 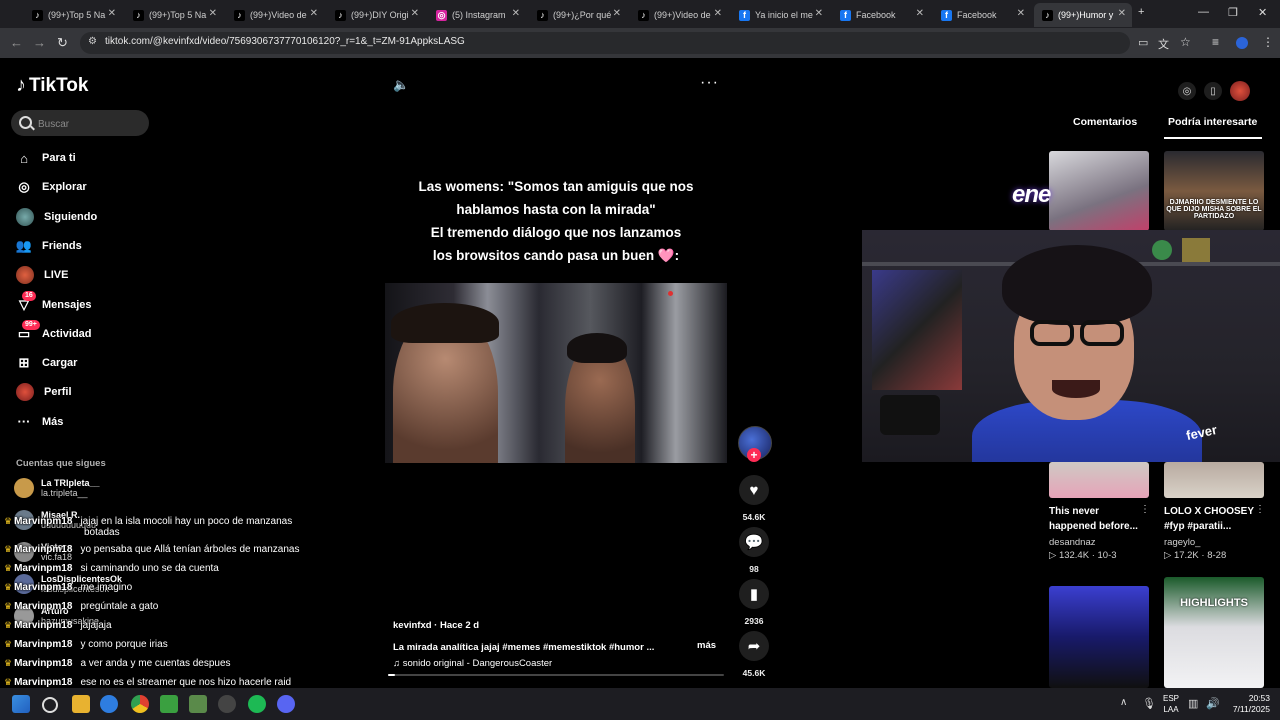 I want to click on search-taskbar-icon, so click(x=50, y=705).